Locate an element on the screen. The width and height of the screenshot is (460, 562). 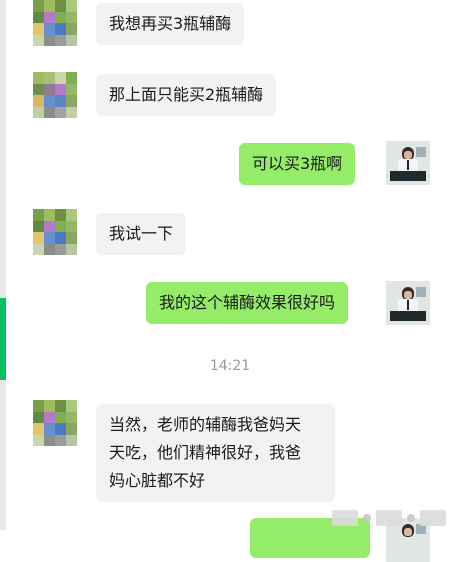
message-bubble-outgoing: 我的这个辅酶效果很好吗 is located at coordinates (247, 303).